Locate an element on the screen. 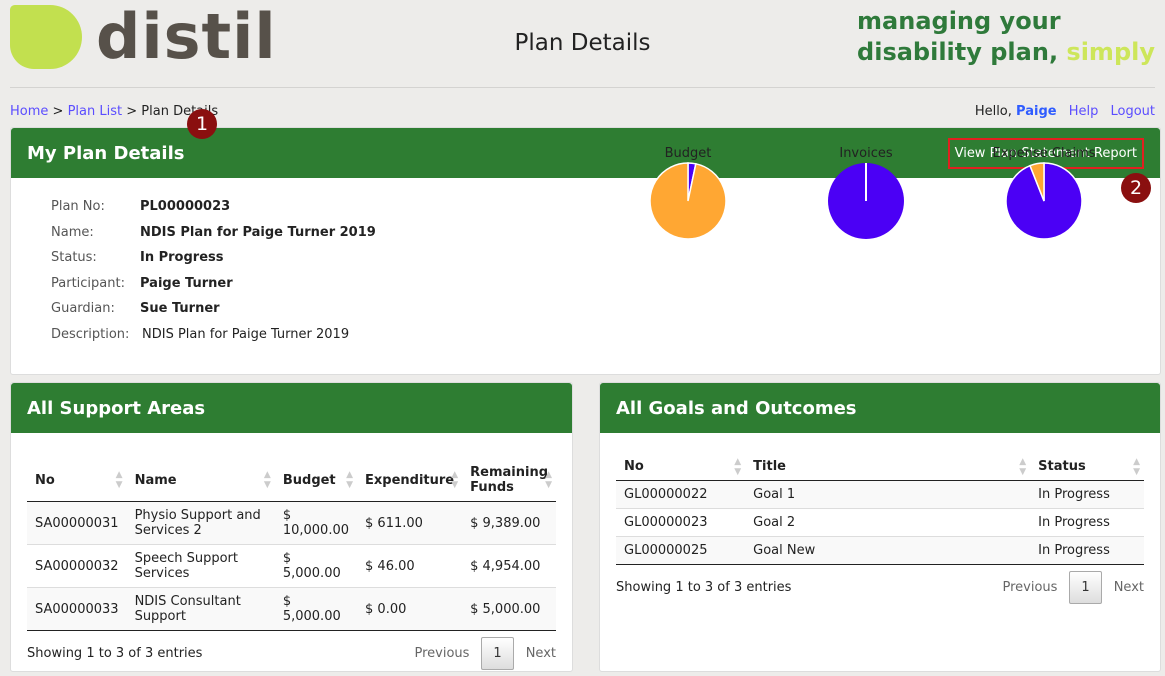 This screenshot has height=676, width=1165. tagline-line1: managing your is located at coordinates (959, 21).